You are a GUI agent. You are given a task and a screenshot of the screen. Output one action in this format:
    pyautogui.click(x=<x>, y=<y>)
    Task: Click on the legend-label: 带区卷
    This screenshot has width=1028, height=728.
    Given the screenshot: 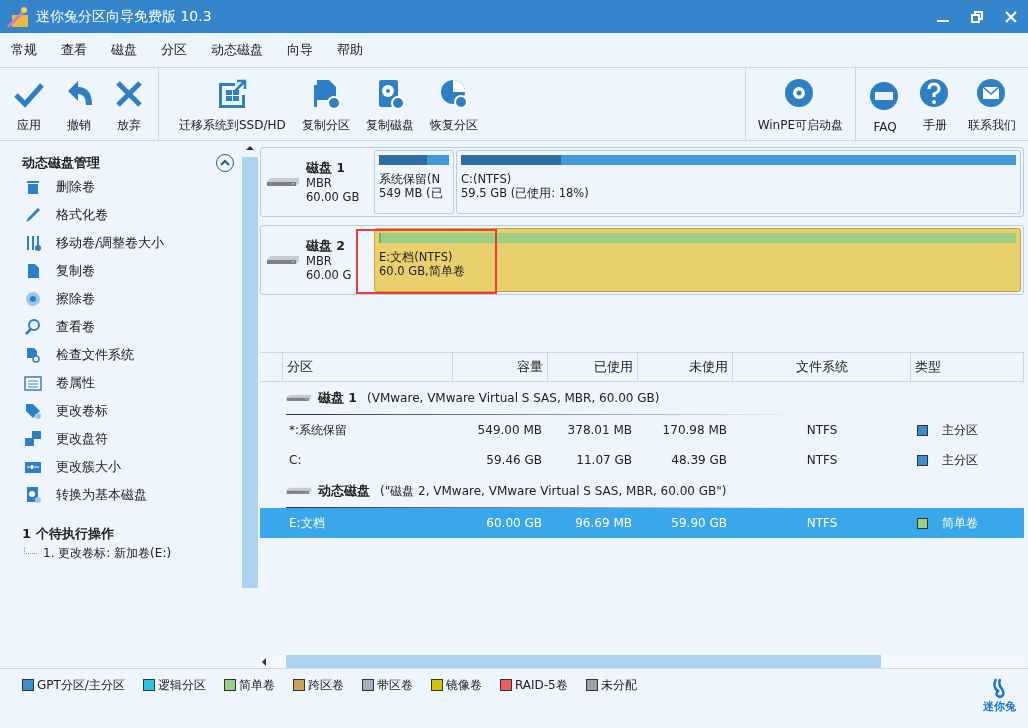 What is the action you would take?
    pyautogui.click(x=394, y=685)
    